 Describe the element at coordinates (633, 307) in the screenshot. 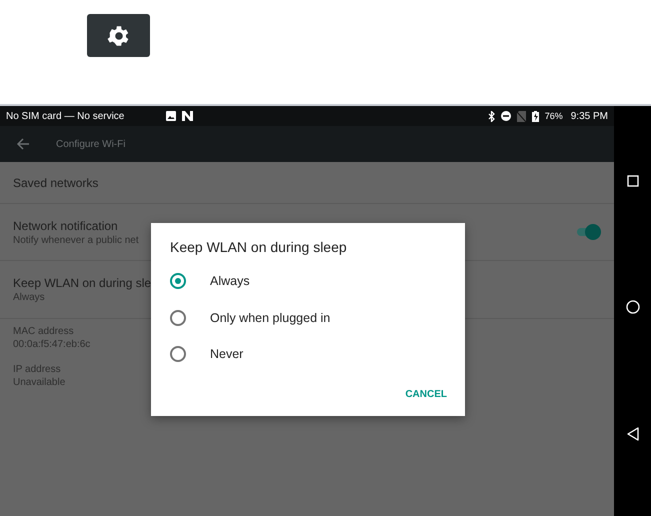

I see `home-icon` at that location.